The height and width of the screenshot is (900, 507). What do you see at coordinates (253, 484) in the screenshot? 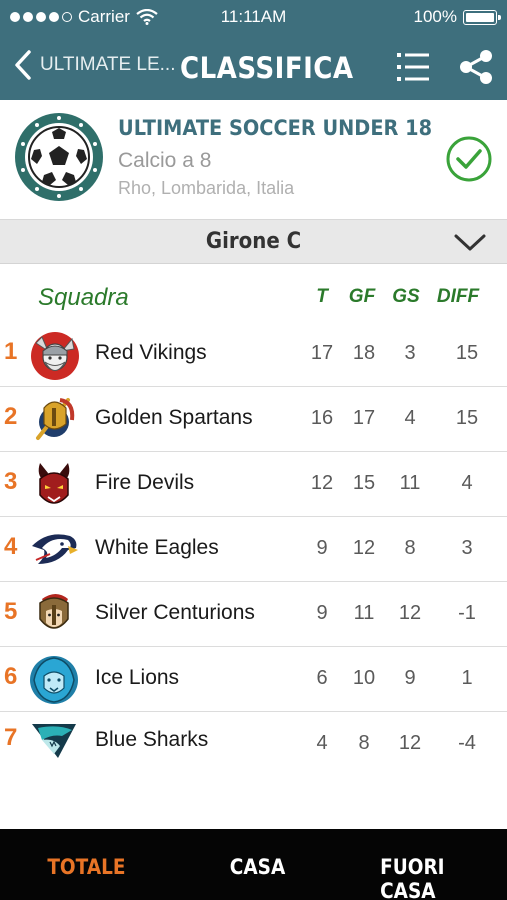
I see `table-row: 3 Fire Devils 12 15 11 4` at bounding box center [253, 484].